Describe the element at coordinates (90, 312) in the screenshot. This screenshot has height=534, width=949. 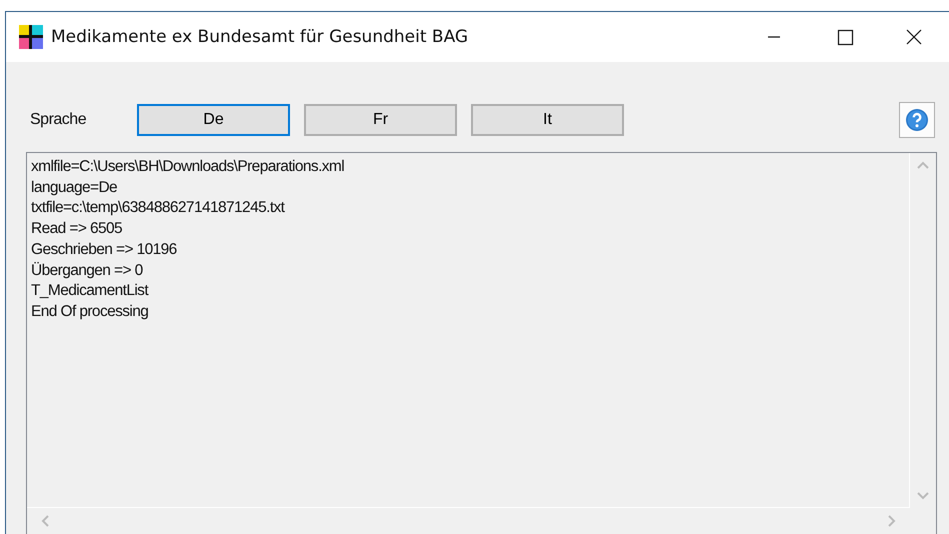
I see `log-line: End Of processing` at that location.